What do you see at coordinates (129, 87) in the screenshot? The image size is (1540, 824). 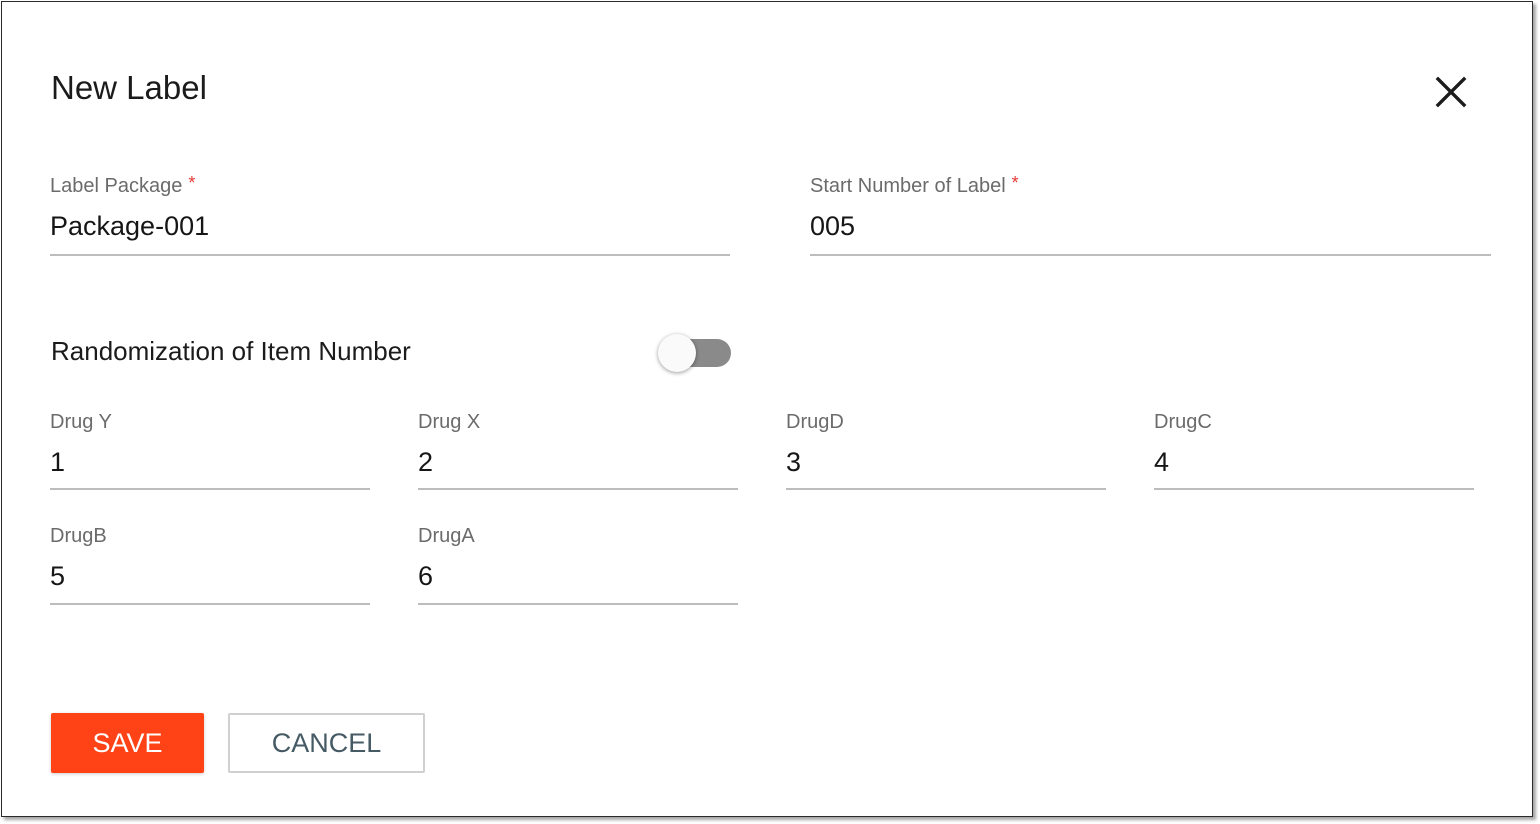 I see `dialog-title: New Label` at bounding box center [129, 87].